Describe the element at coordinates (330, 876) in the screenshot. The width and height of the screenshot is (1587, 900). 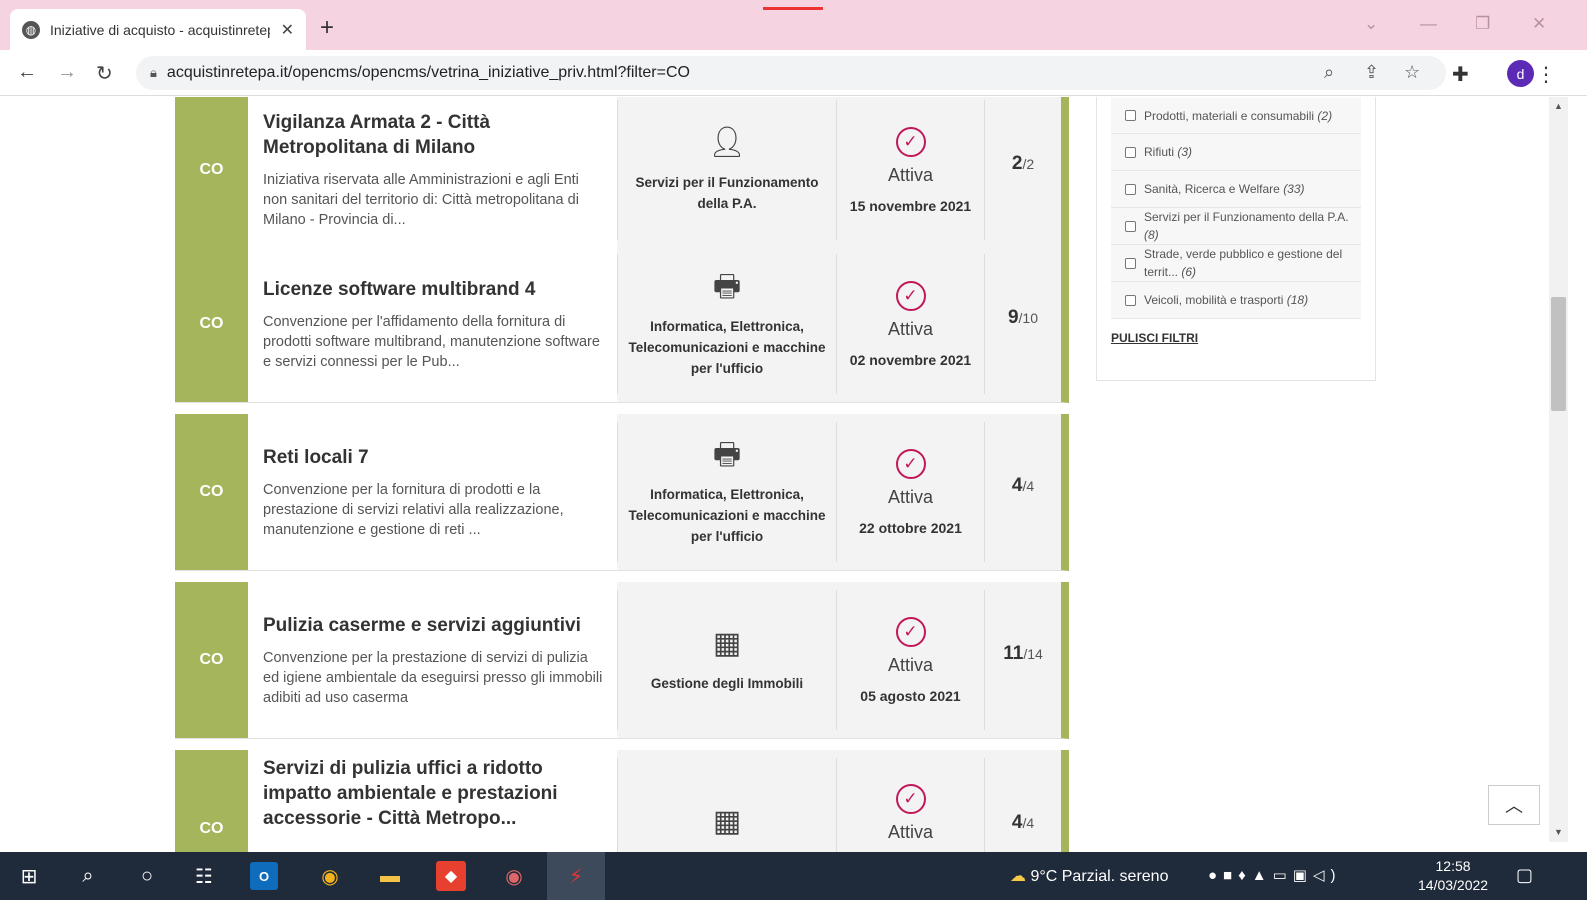
I see `chrome-icon: ◉` at that location.